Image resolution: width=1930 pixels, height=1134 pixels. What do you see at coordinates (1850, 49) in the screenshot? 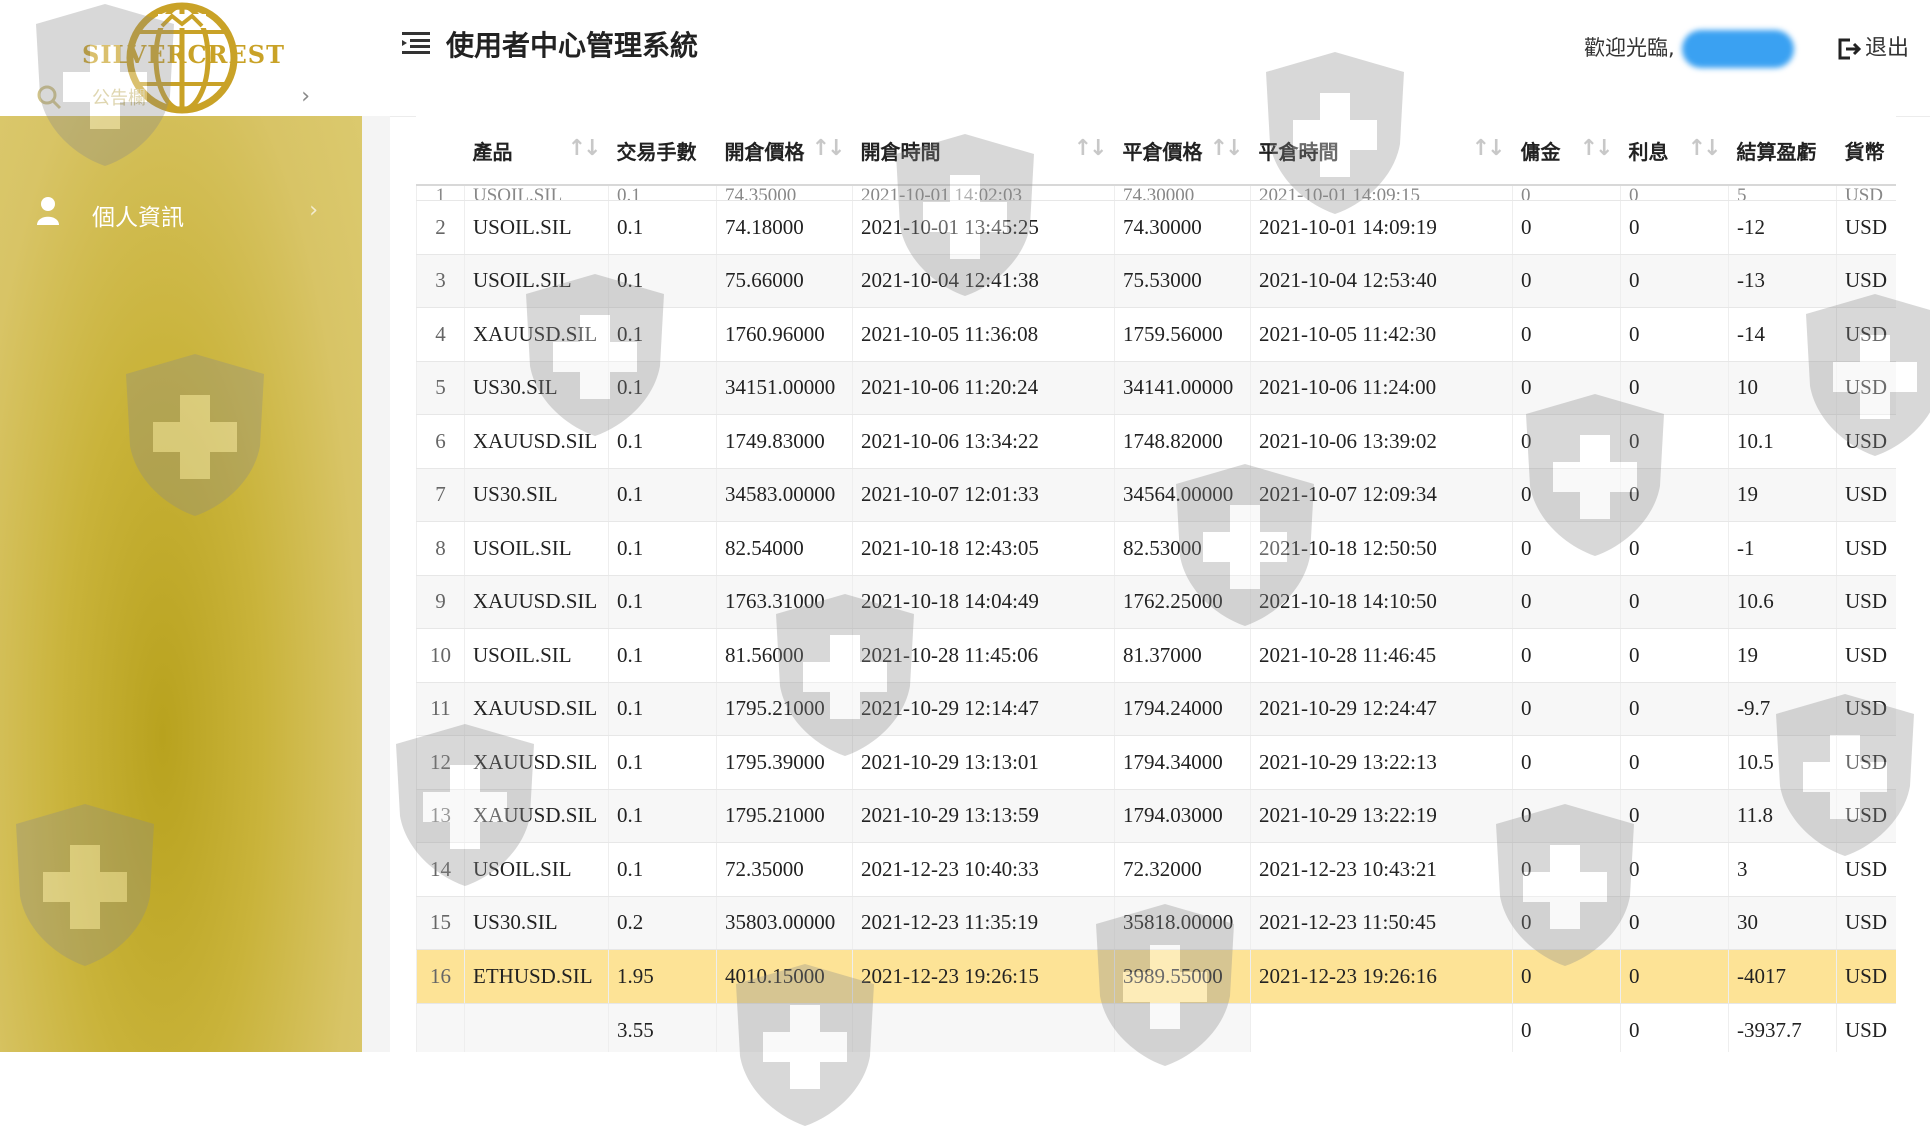
I see `logout-icon` at bounding box center [1850, 49].